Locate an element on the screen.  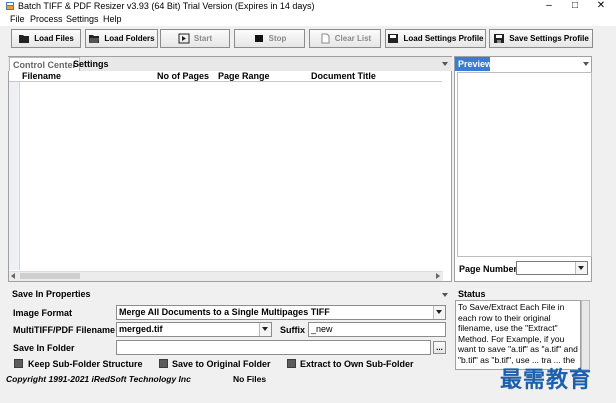
menu-process: Process is located at coordinates (46, 19).